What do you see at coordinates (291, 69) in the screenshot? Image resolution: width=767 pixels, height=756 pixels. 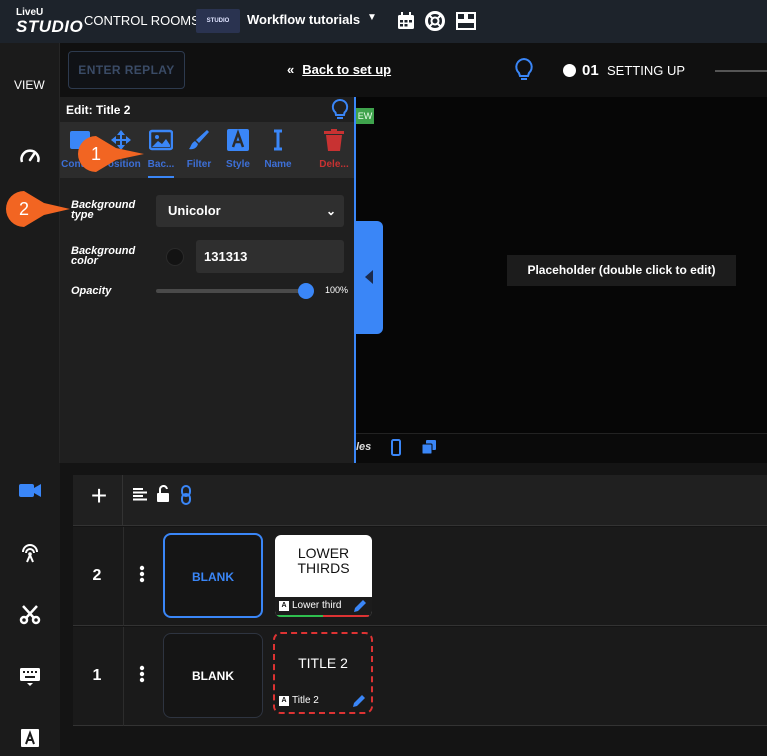 I see `double-chevron-left-icon: «` at bounding box center [291, 69].